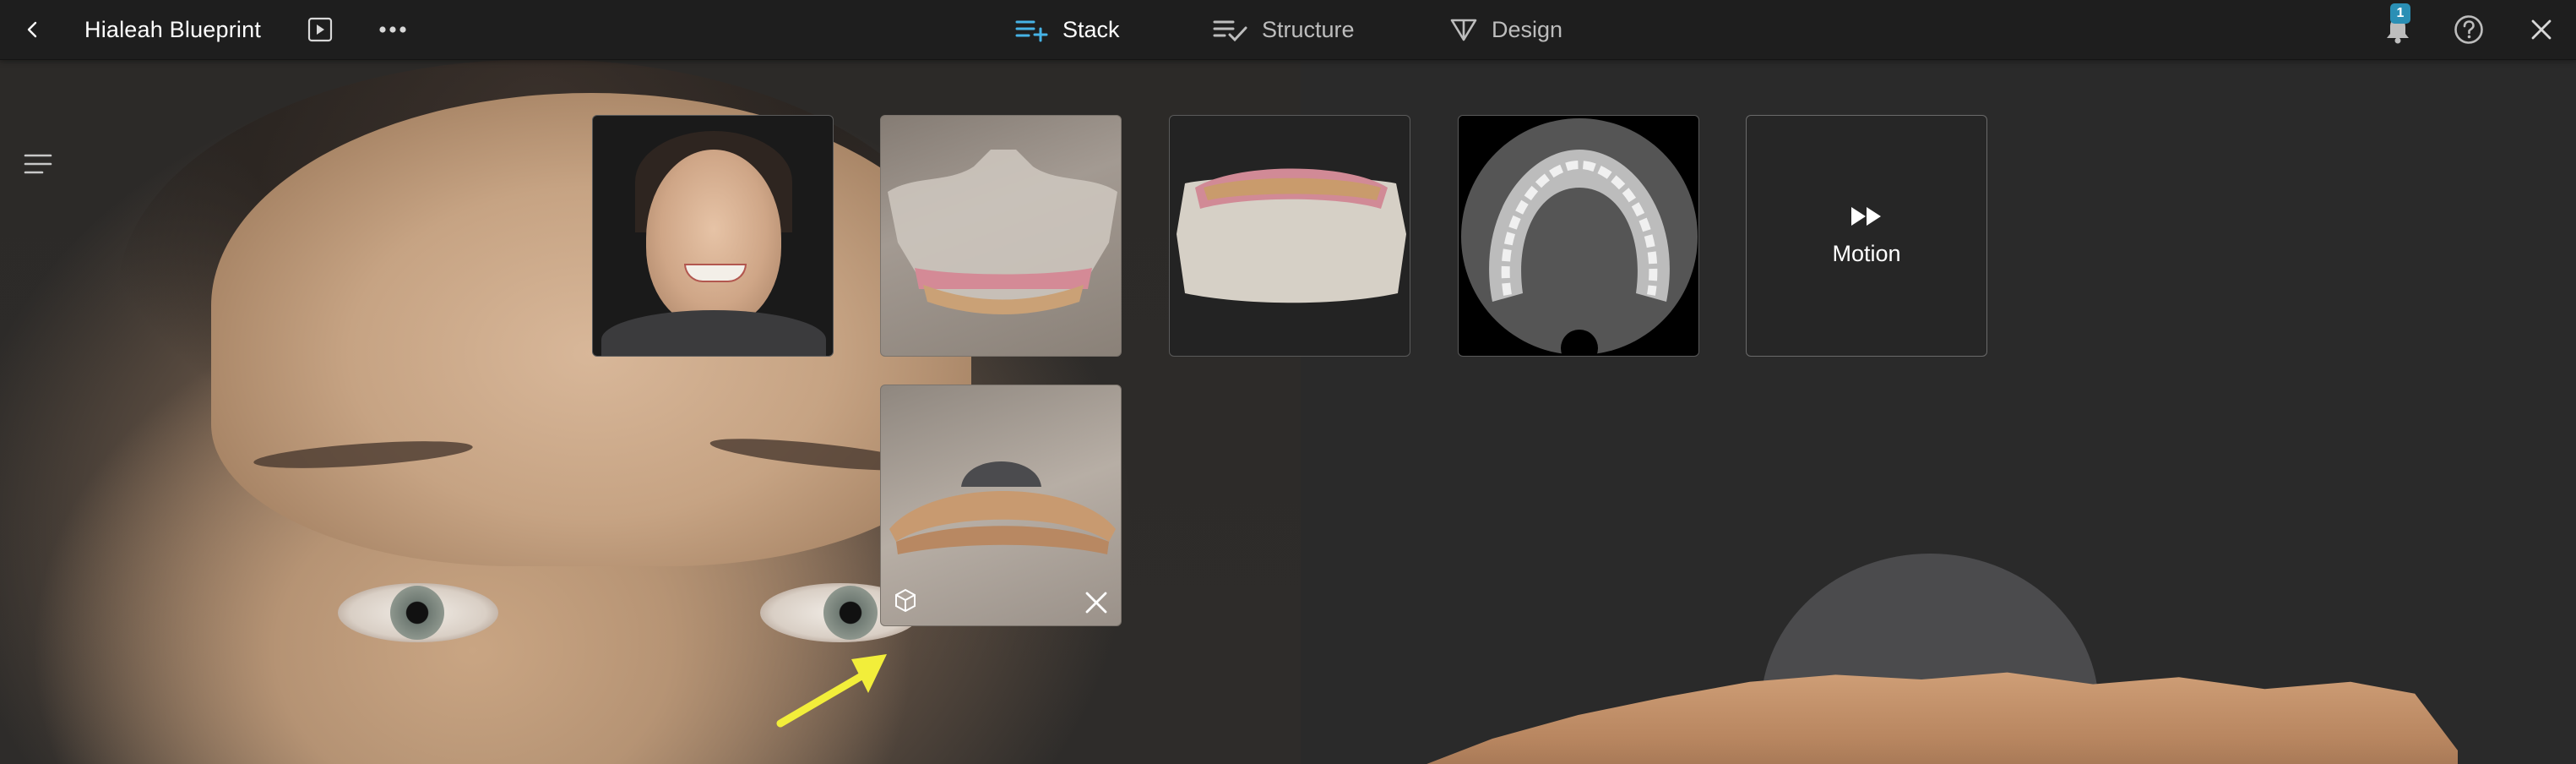 This screenshot has height=764, width=2576. I want to click on tab-stack-label: Stack, so click(1091, 29).